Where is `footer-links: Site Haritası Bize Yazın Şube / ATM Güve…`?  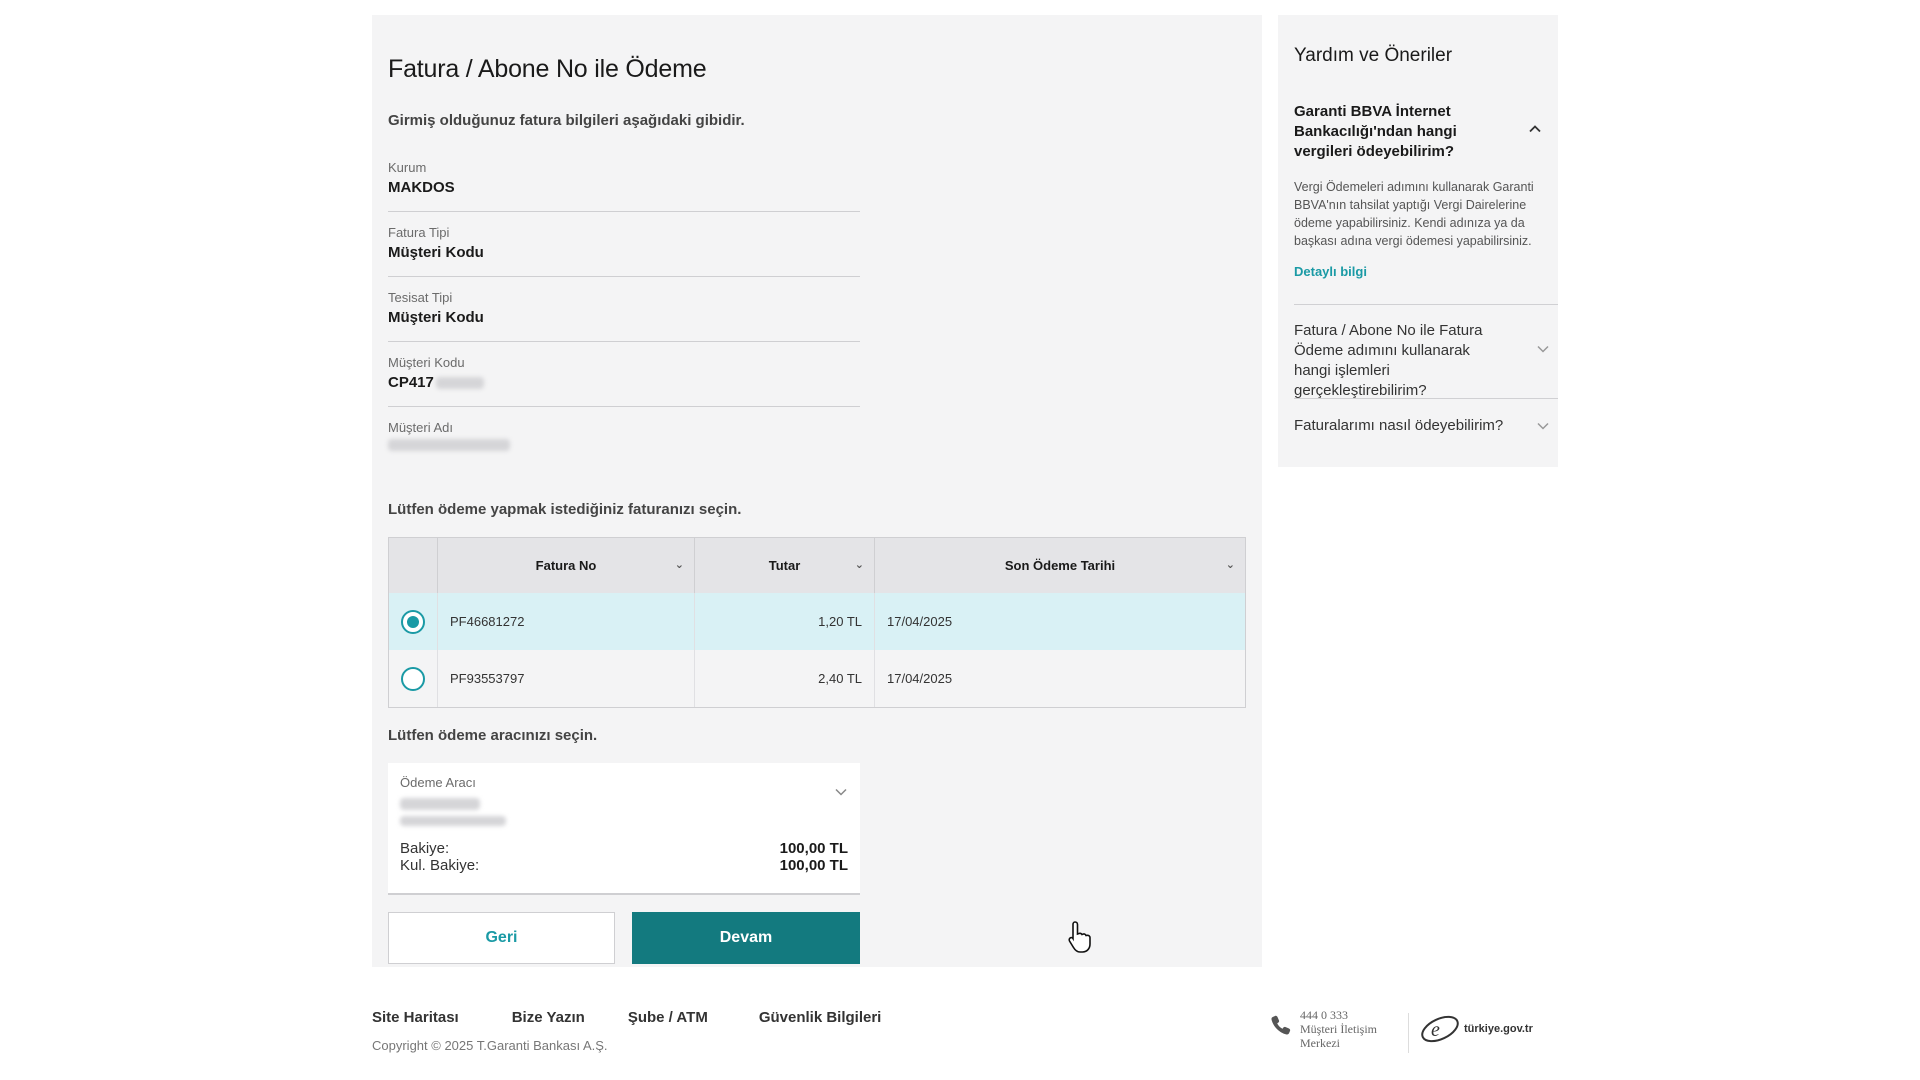
footer-links: Site Haritası Bize Yazın Şube / ATM Güve… is located at coordinates (626, 1017).